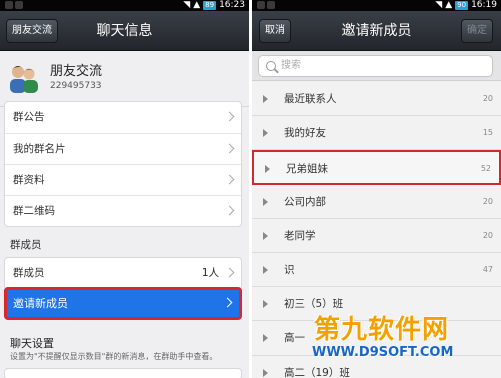 This screenshot has height=378, width=501. I want to click on group-qrcode-row: 群二维码, so click(123, 210).